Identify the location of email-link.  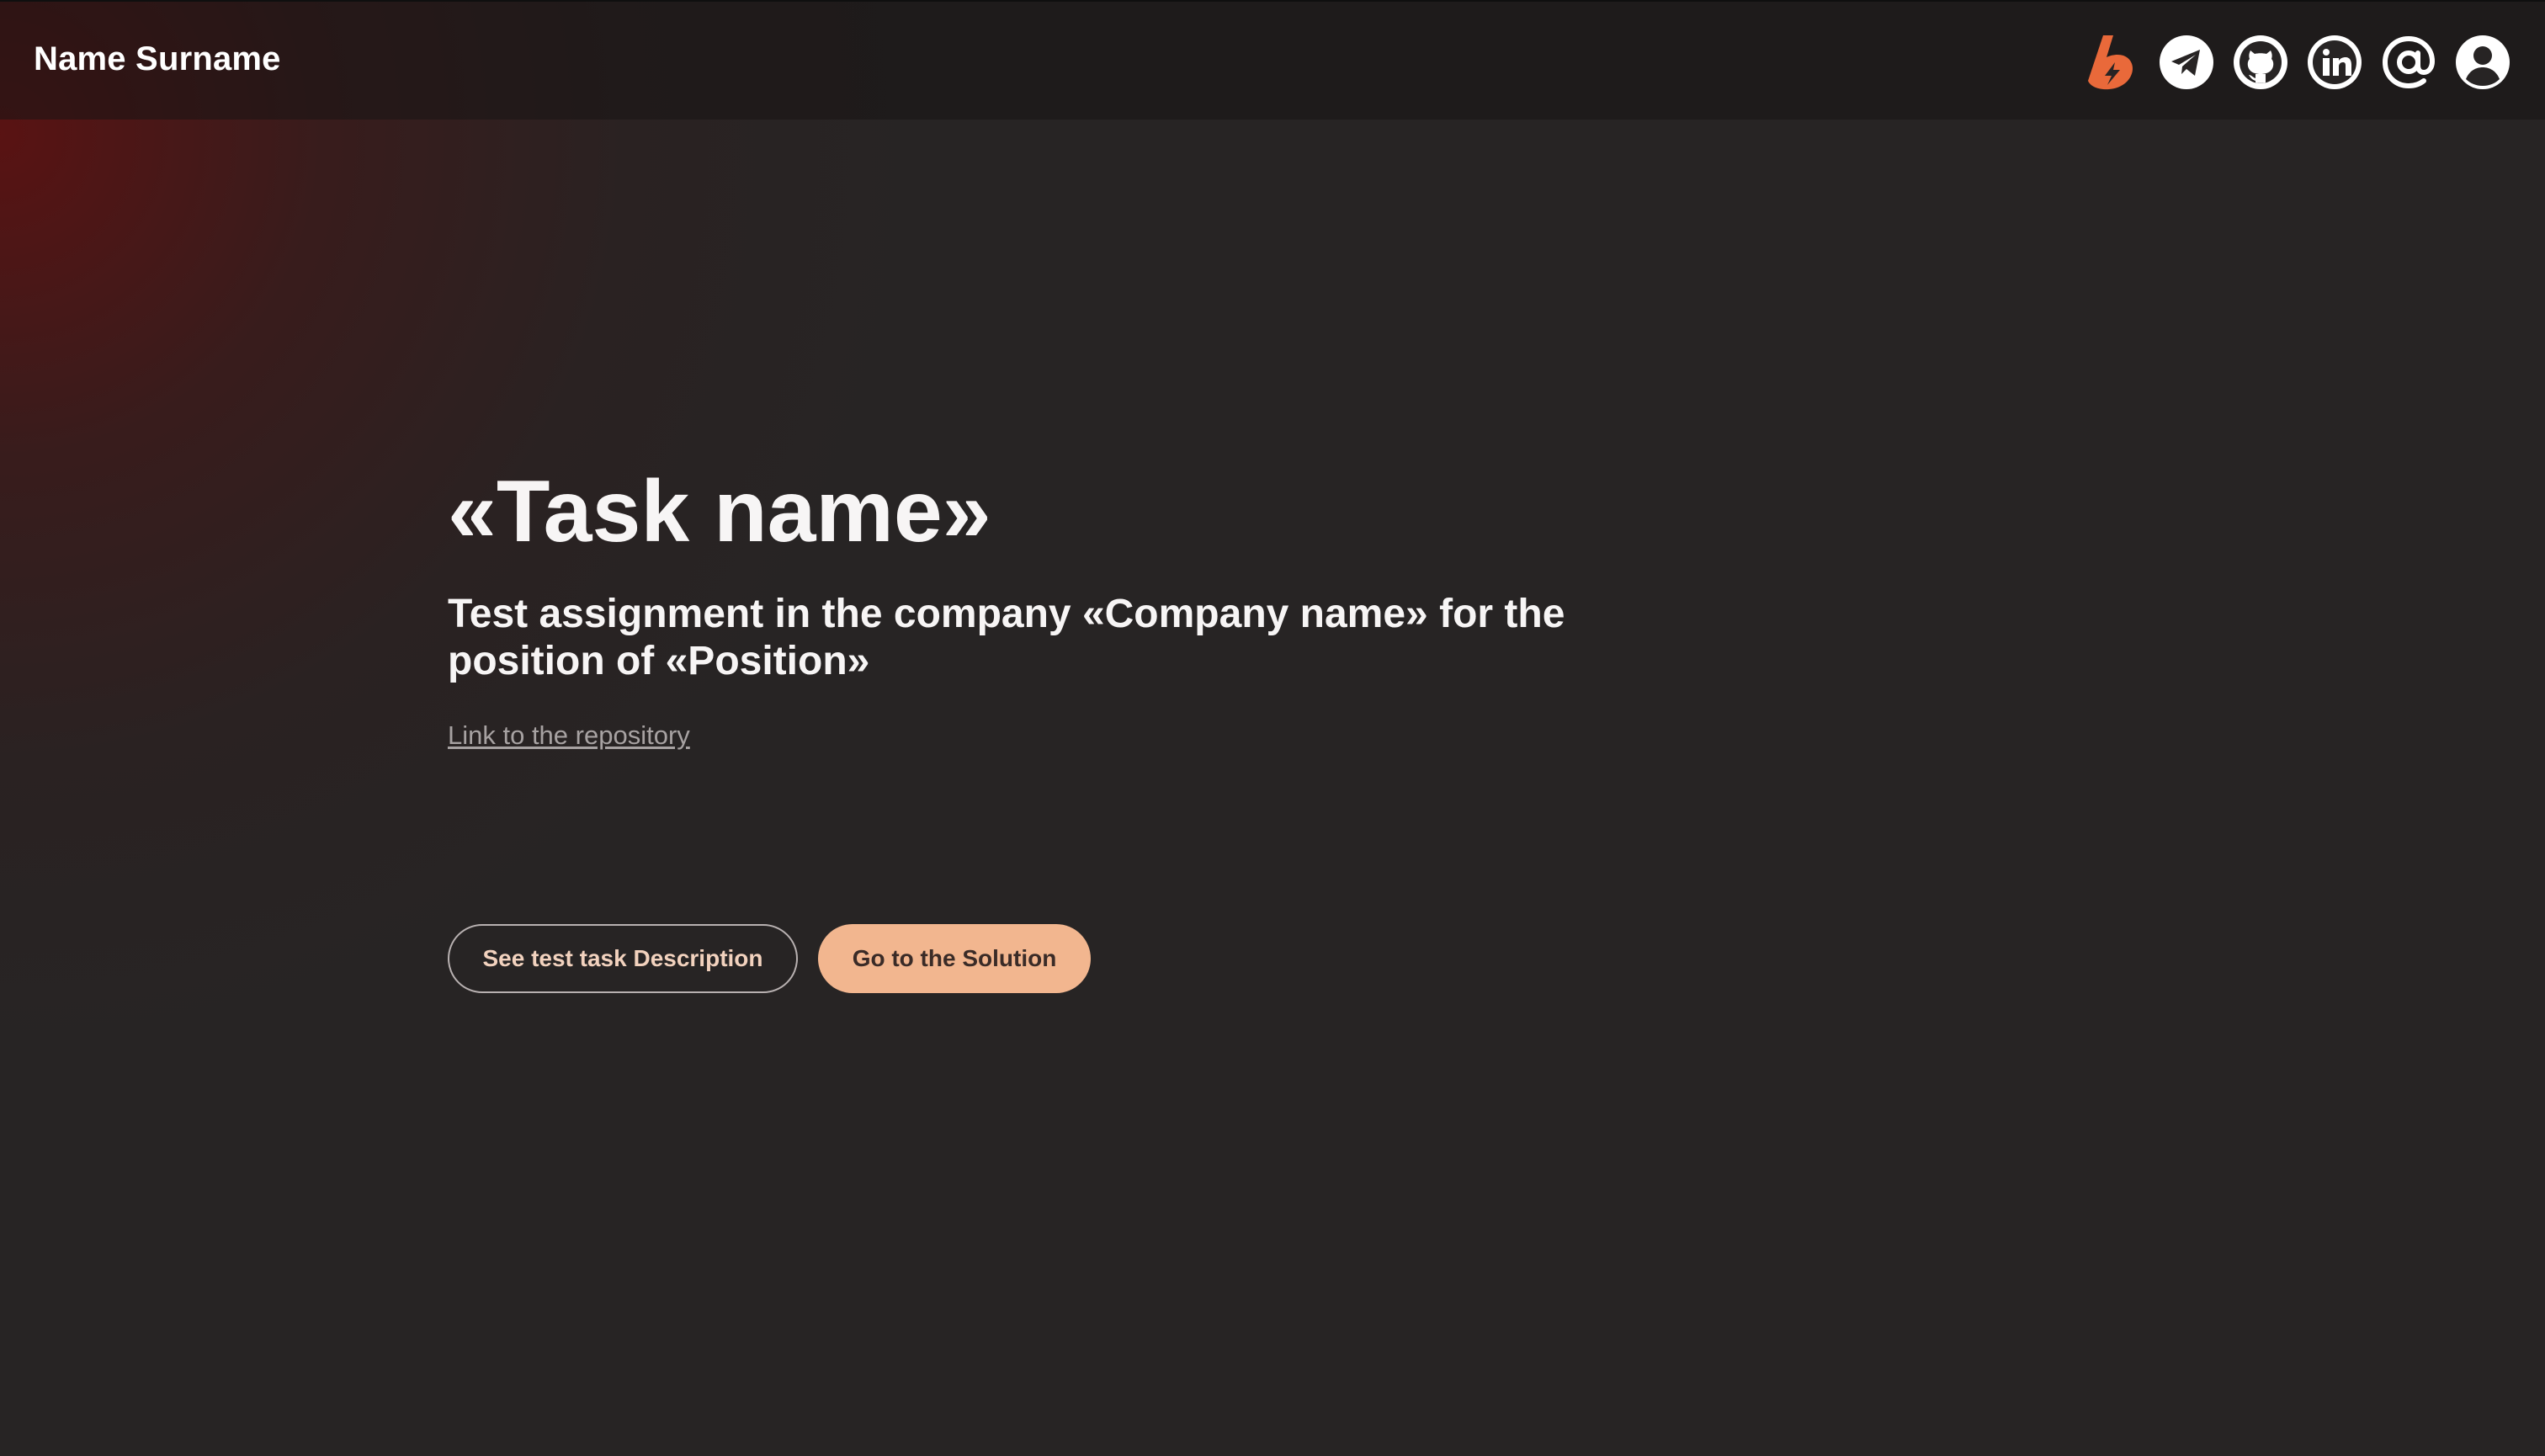
(2409, 62).